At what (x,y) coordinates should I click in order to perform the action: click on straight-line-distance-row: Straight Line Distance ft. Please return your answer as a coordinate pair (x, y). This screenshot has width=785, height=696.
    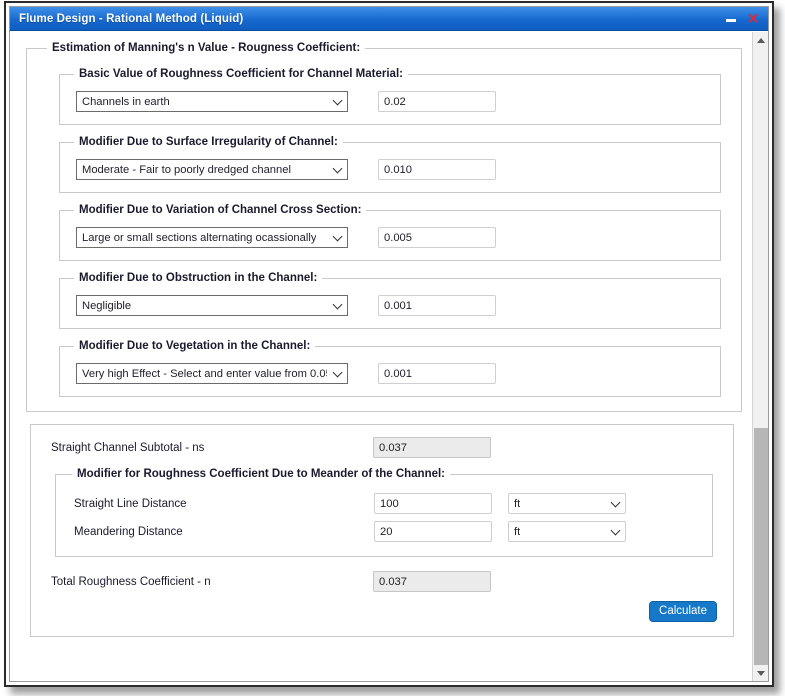
    Looking at the image, I should click on (384, 503).